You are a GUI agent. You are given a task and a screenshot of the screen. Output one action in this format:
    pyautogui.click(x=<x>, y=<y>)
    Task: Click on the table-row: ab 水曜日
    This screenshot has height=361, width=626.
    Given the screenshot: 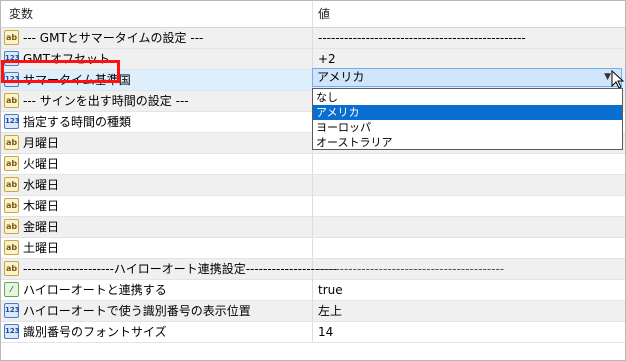 What is the action you would take?
    pyautogui.click(x=313, y=185)
    